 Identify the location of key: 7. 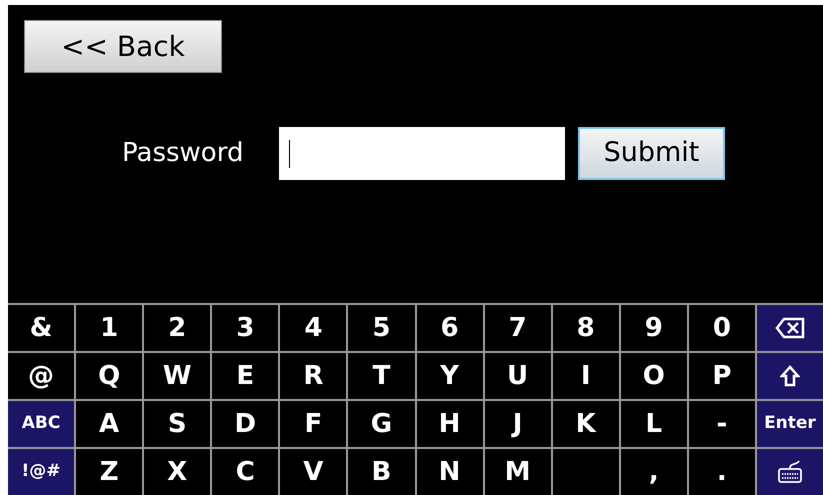
(517, 328).